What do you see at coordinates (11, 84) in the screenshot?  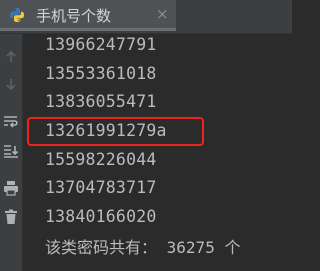 I see `arrow-down-icon` at bounding box center [11, 84].